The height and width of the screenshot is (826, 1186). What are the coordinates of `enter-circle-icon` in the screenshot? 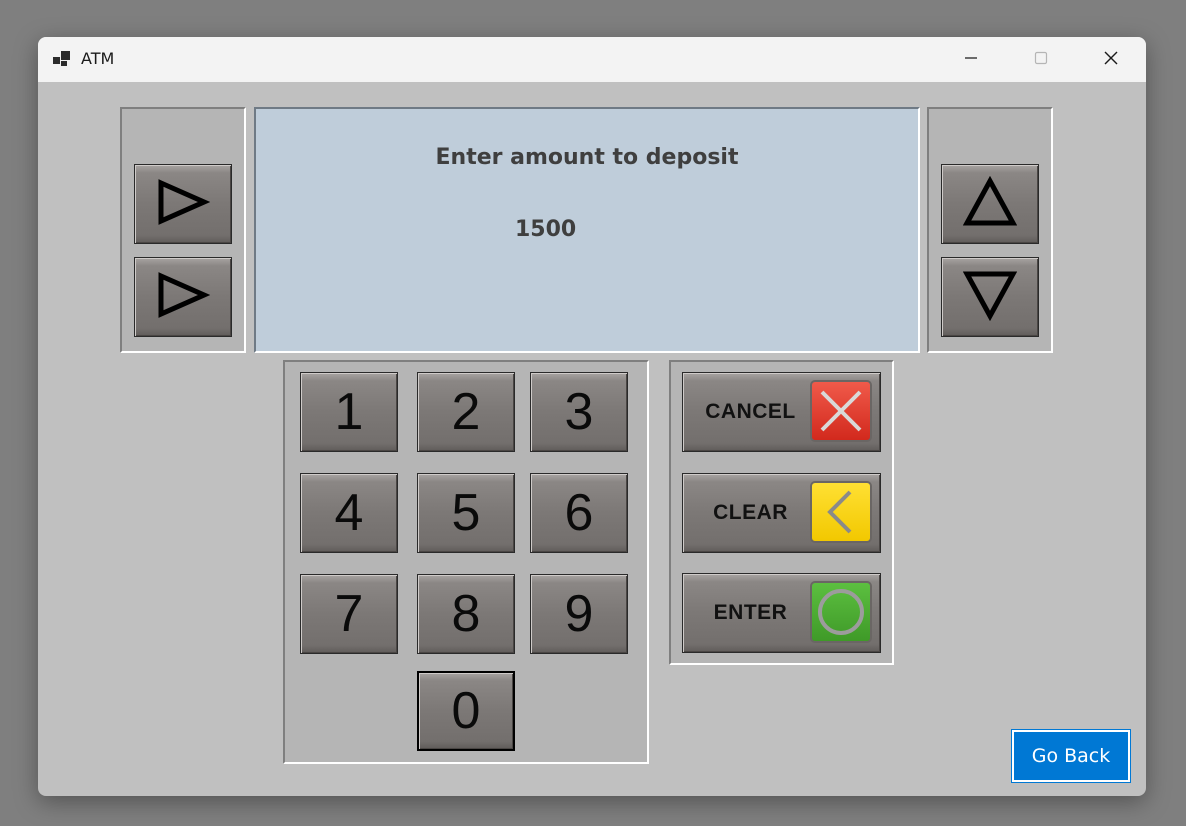 It's located at (841, 612).